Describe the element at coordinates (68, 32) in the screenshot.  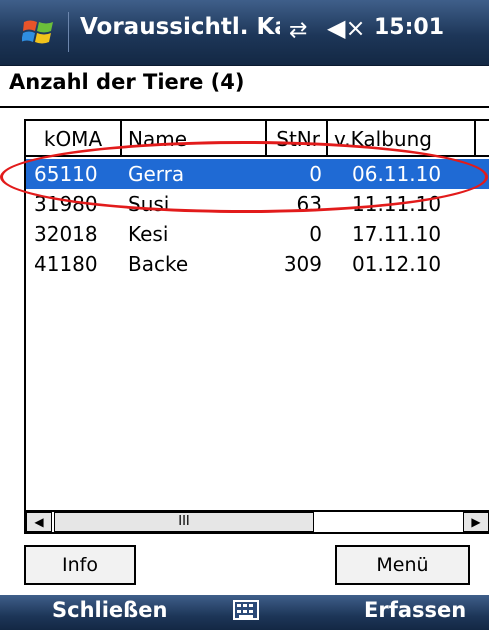
I see `title-separator` at that location.